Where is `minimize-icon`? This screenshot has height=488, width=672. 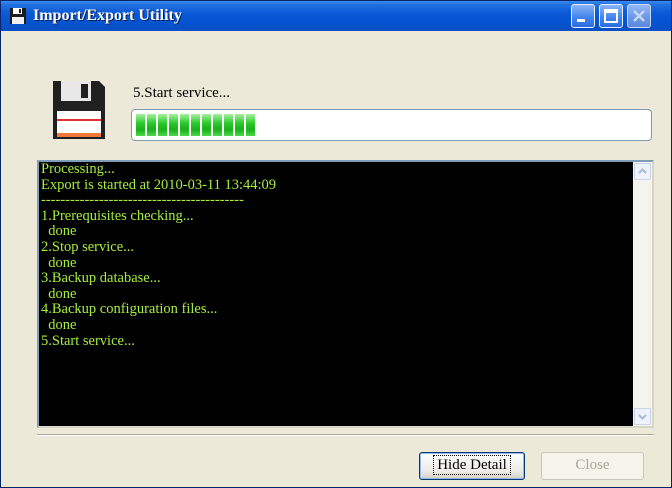
minimize-icon is located at coordinates (581, 20).